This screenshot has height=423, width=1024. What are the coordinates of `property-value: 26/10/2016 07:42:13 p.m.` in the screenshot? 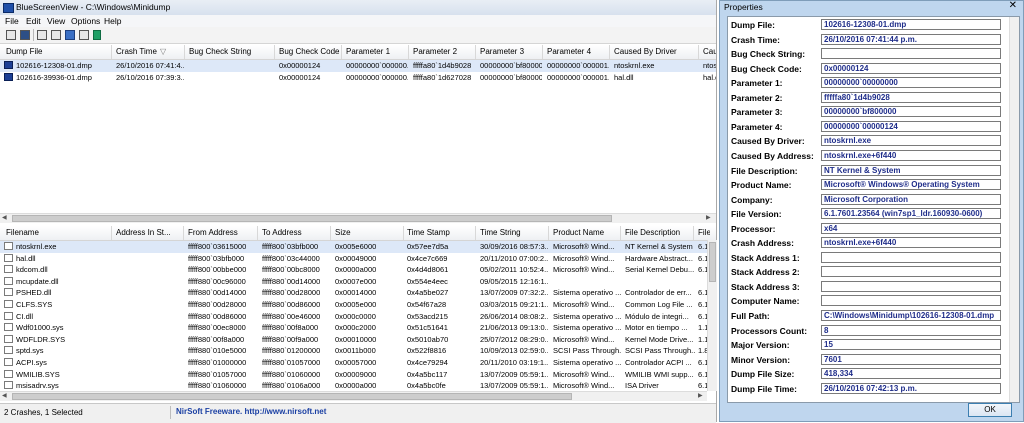 It's located at (911, 388).